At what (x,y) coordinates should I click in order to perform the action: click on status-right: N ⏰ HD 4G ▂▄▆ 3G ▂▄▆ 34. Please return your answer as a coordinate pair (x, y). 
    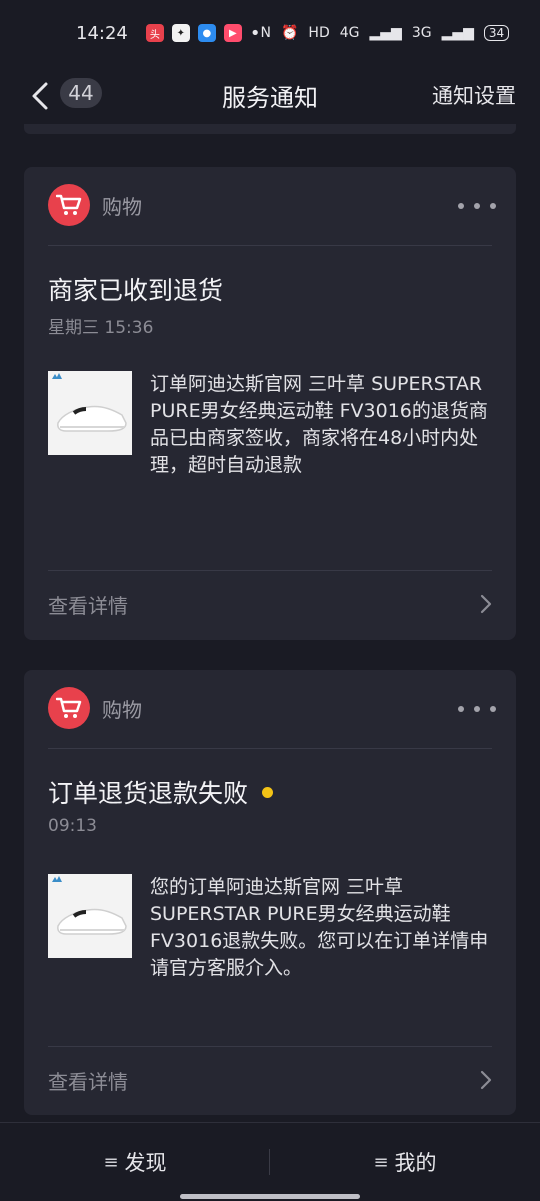
    Looking at the image, I should click on (385, 33).